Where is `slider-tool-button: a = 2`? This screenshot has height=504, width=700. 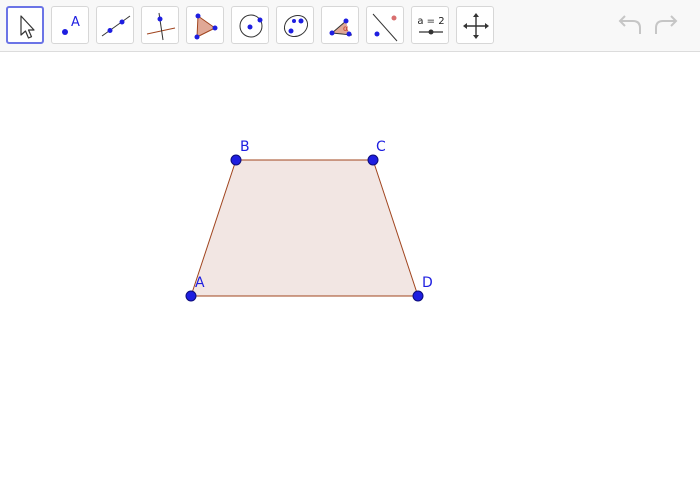
slider-tool-button: a = 2 is located at coordinates (430, 25).